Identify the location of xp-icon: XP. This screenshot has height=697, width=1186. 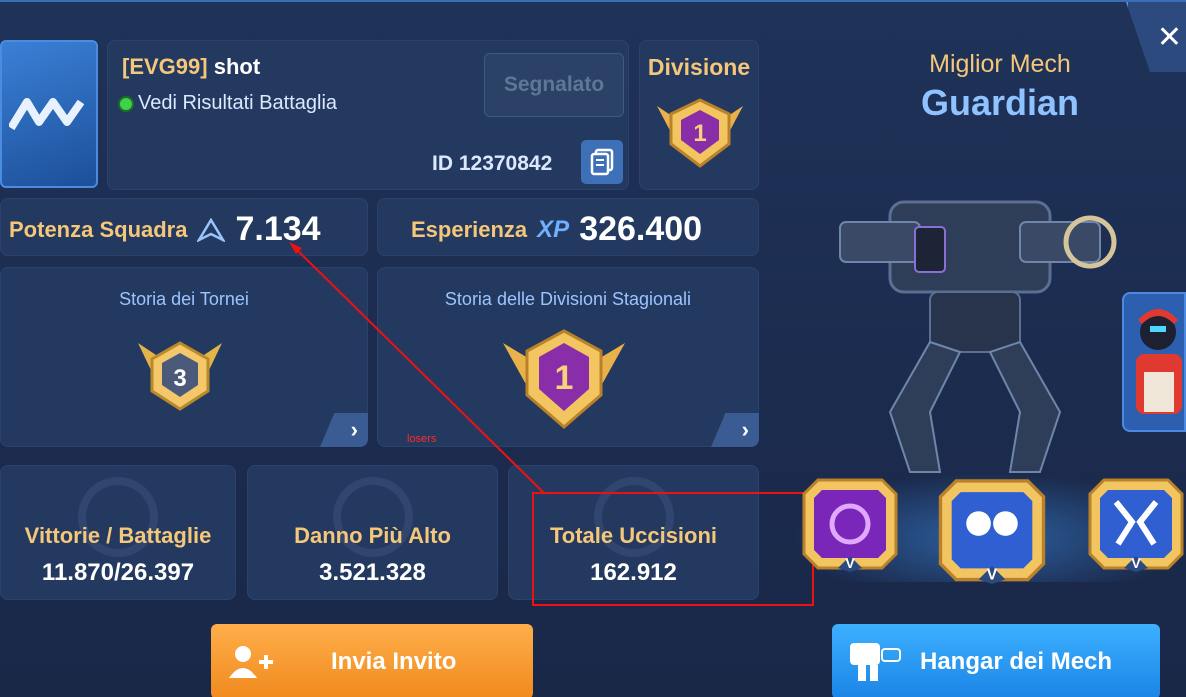
(553, 229).